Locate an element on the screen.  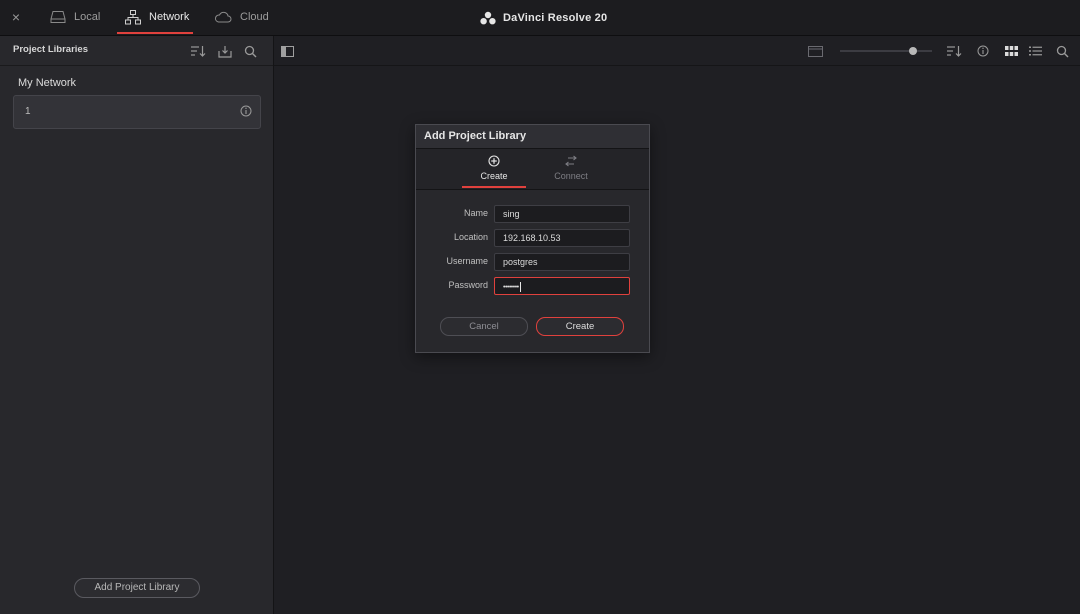
username-label: Username is located at coordinates (467, 261).